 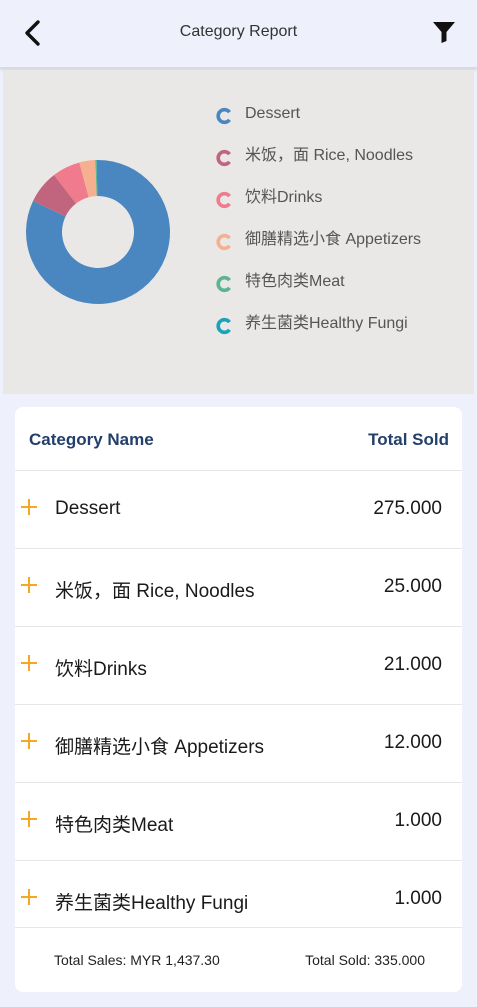 What do you see at coordinates (155, 591) in the screenshot?
I see `category-name: 米饭，面 Rice, Noodles` at bounding box center [155, 591].